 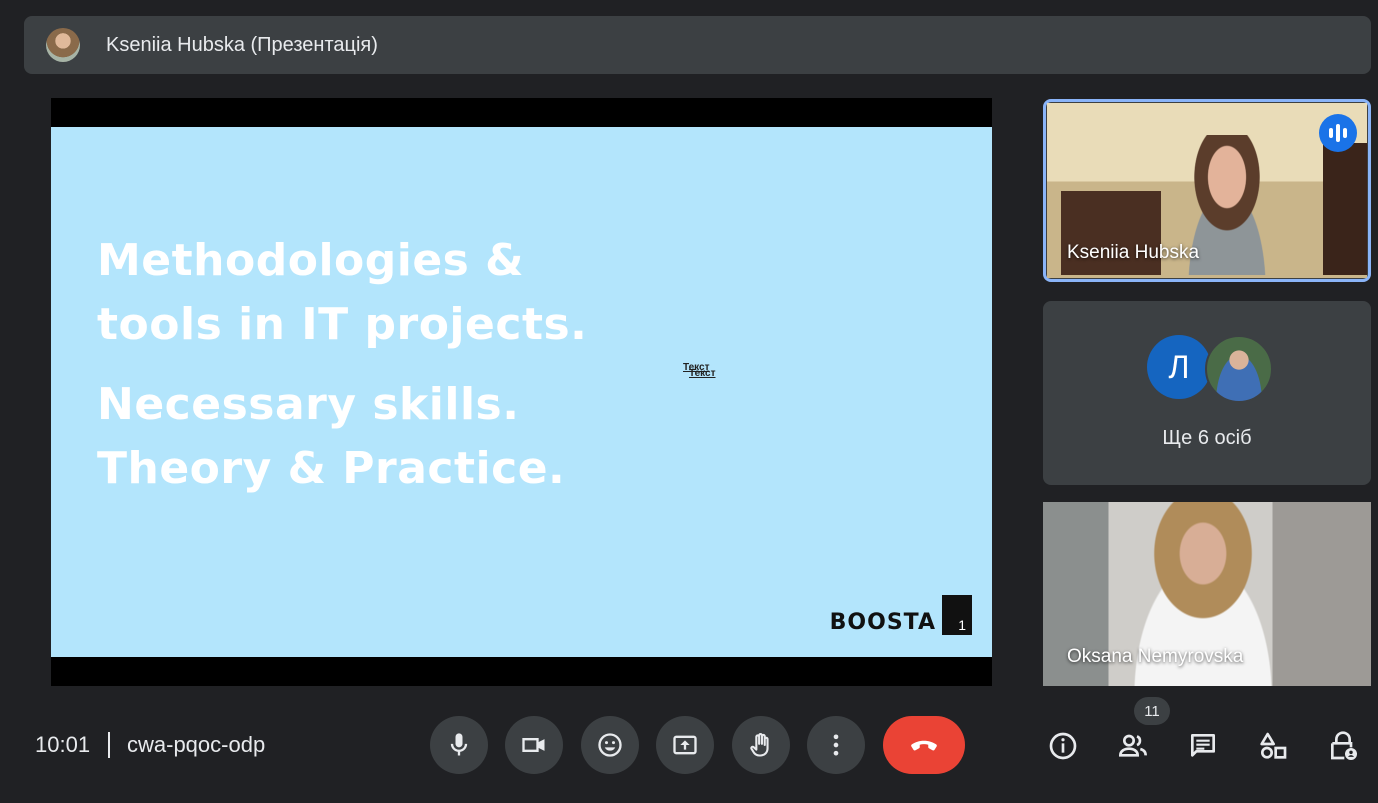 I want to click on participant-tile-kseniia: Kseniia Hubska, so click(x=1207, y=190).